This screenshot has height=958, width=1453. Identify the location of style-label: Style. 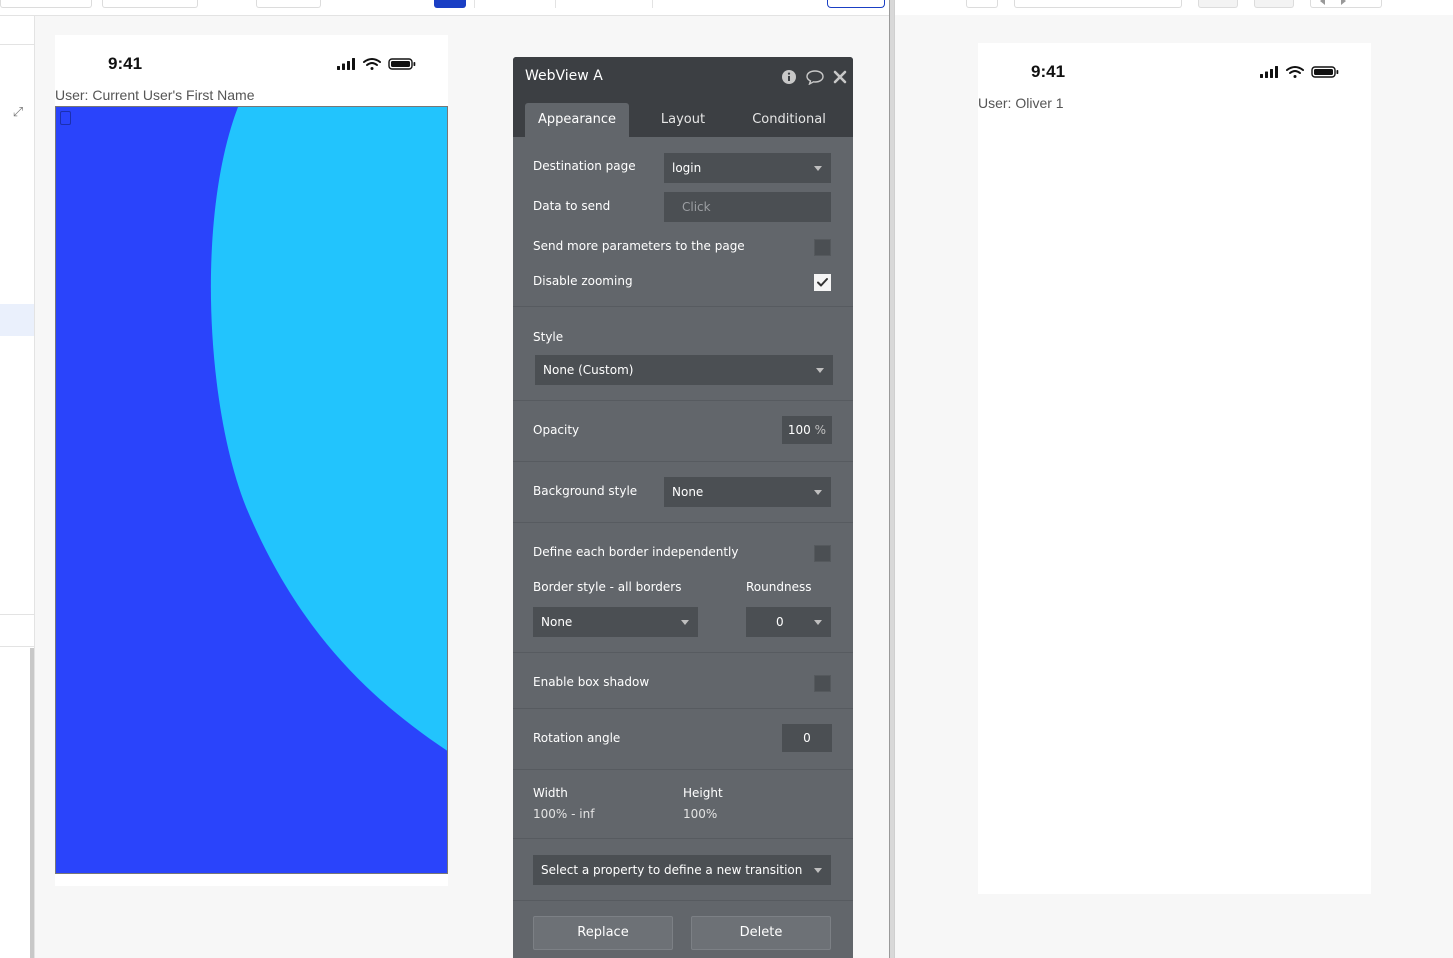
(548, 337).